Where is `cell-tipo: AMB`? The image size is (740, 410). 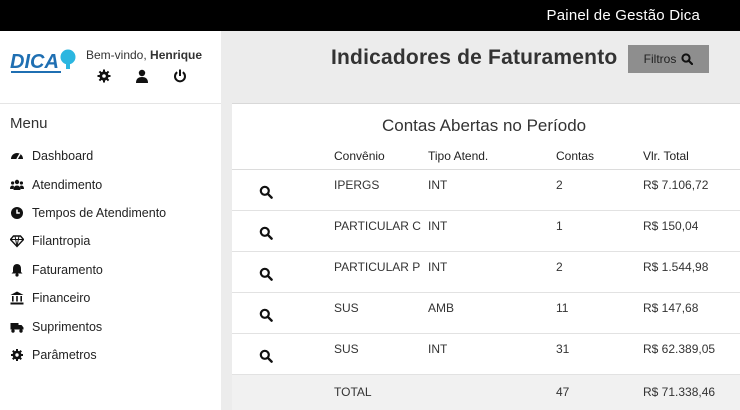 cell-tipo: AMB is located at coordinates (441, 308).